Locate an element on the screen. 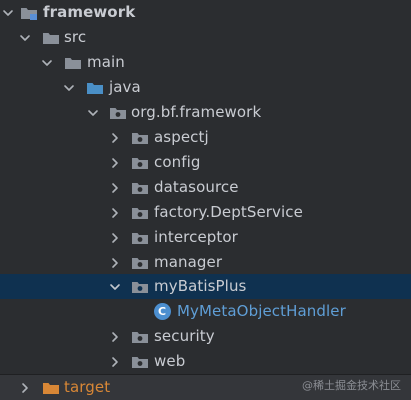 Image resolution: width=411 pixels, height=400 pixels. tree-label-datasource: datasource is located at coordinates (196, 187).